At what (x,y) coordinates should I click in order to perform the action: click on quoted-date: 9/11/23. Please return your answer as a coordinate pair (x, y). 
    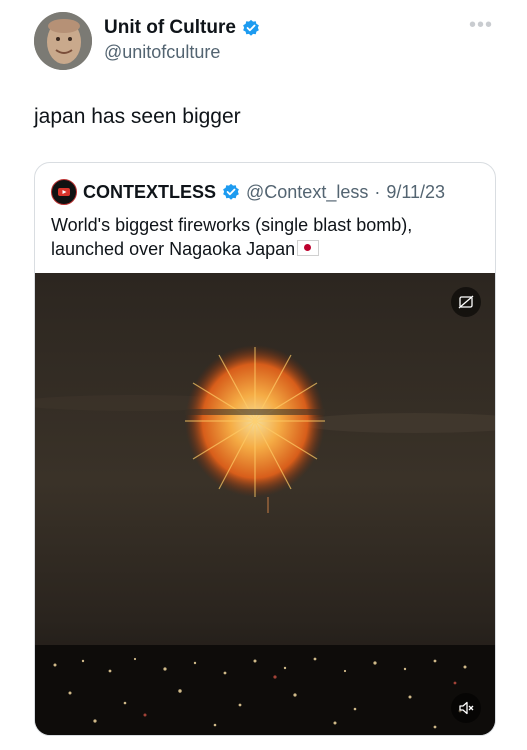
    Looking at the image, I should click on (415, 192).